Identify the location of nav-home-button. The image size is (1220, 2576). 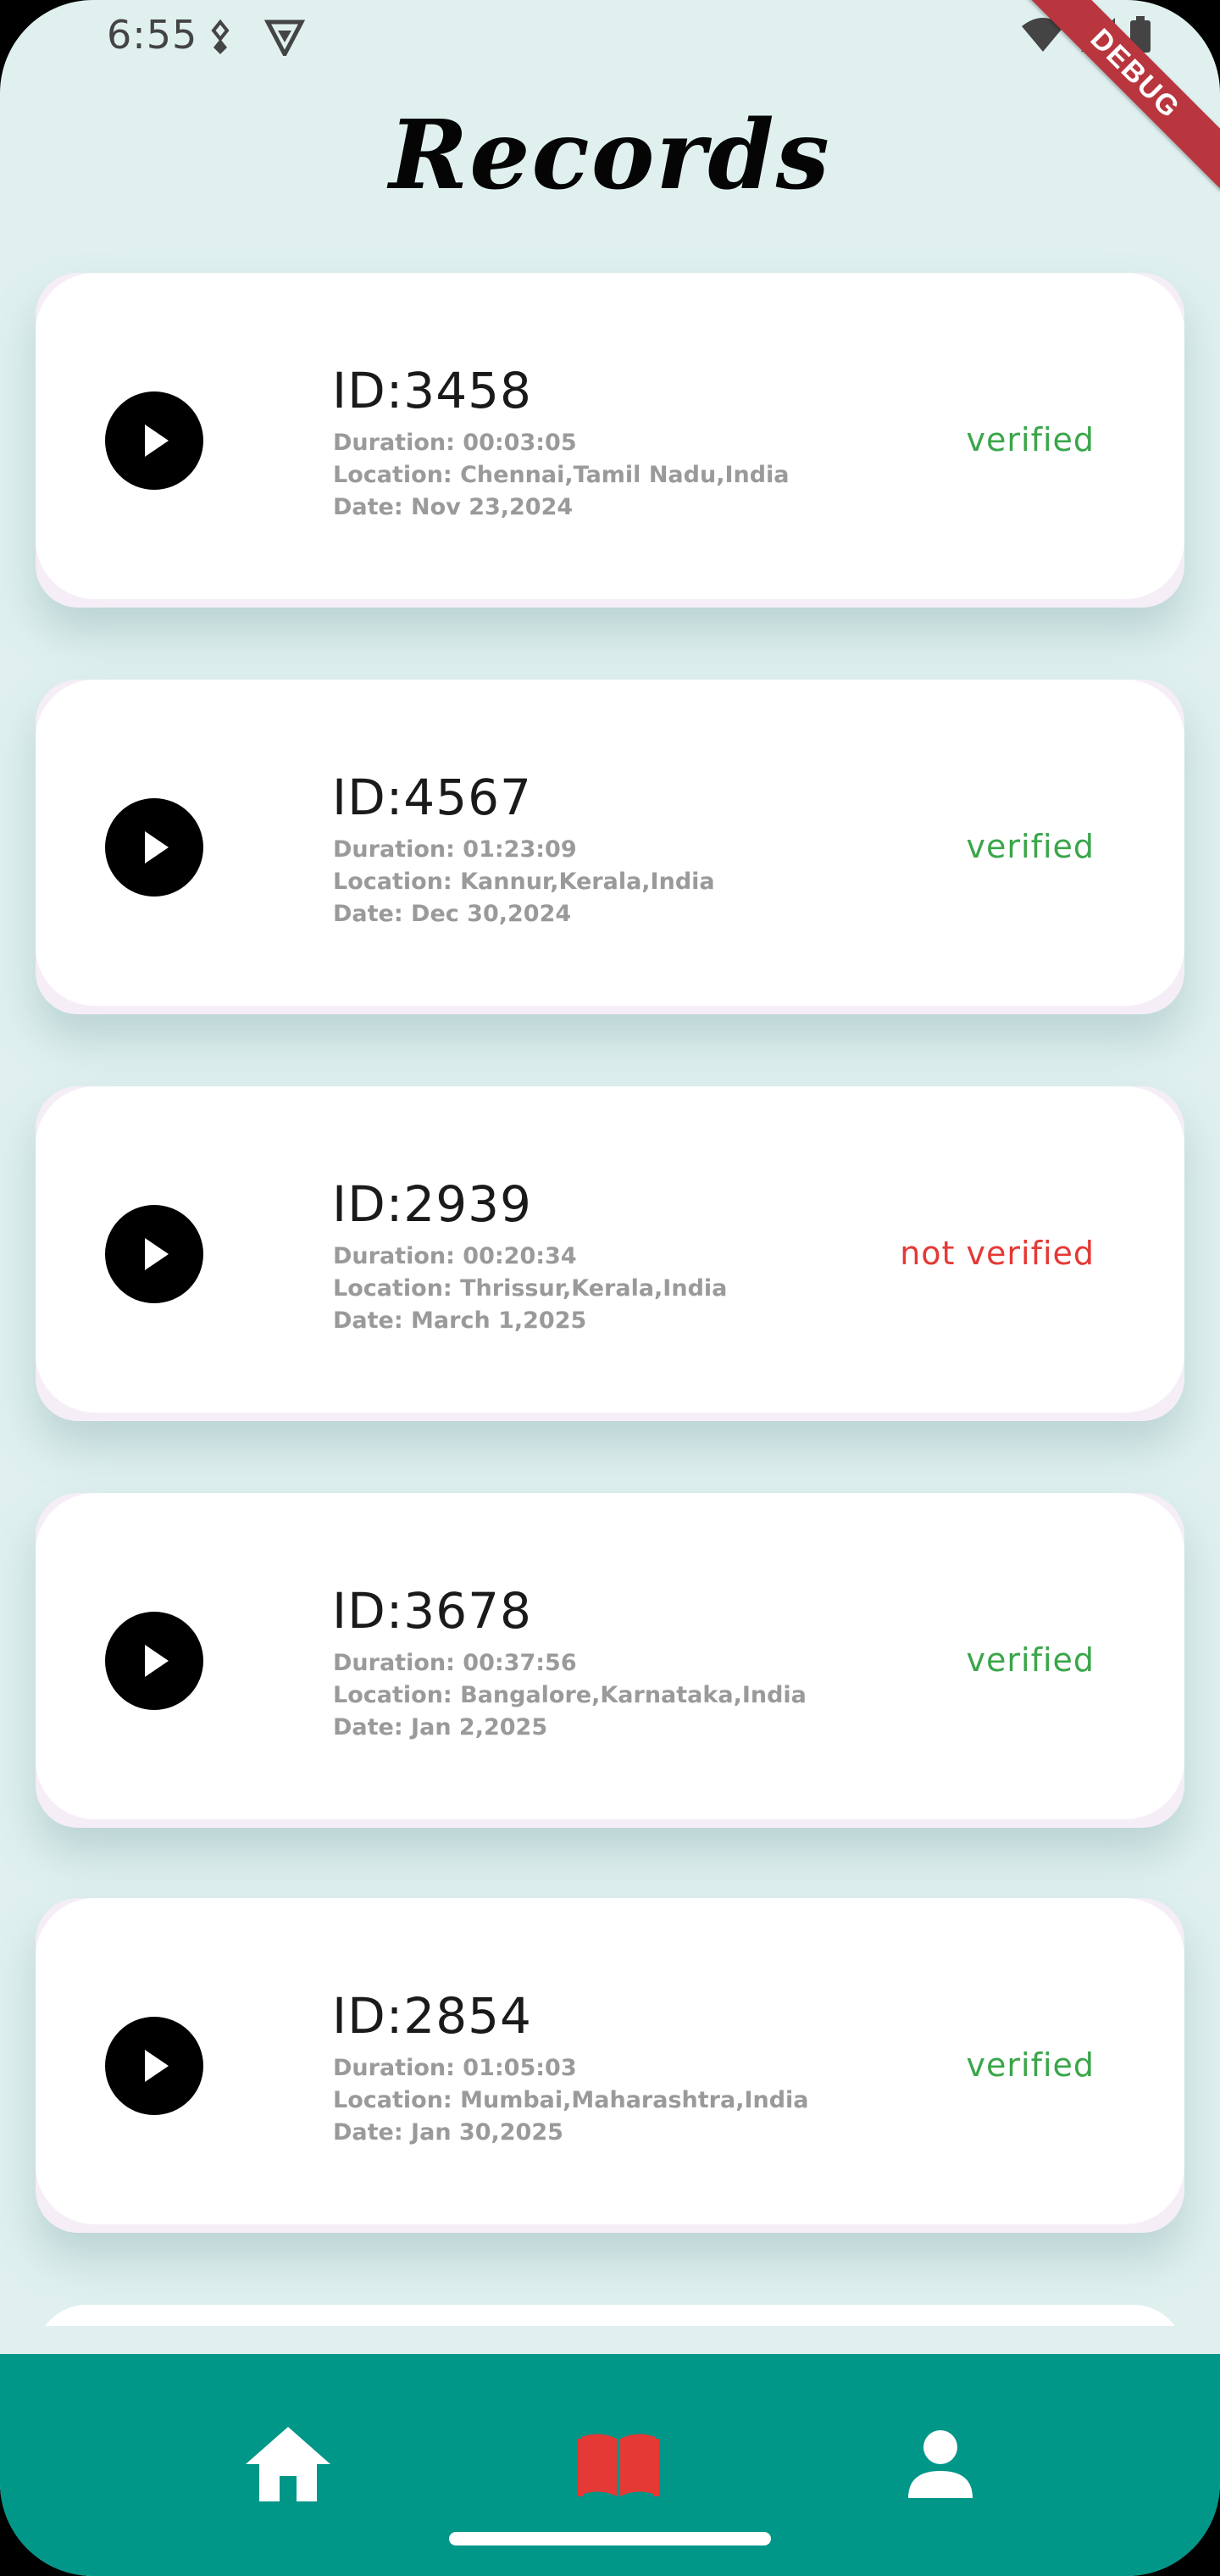
(288, 2464).